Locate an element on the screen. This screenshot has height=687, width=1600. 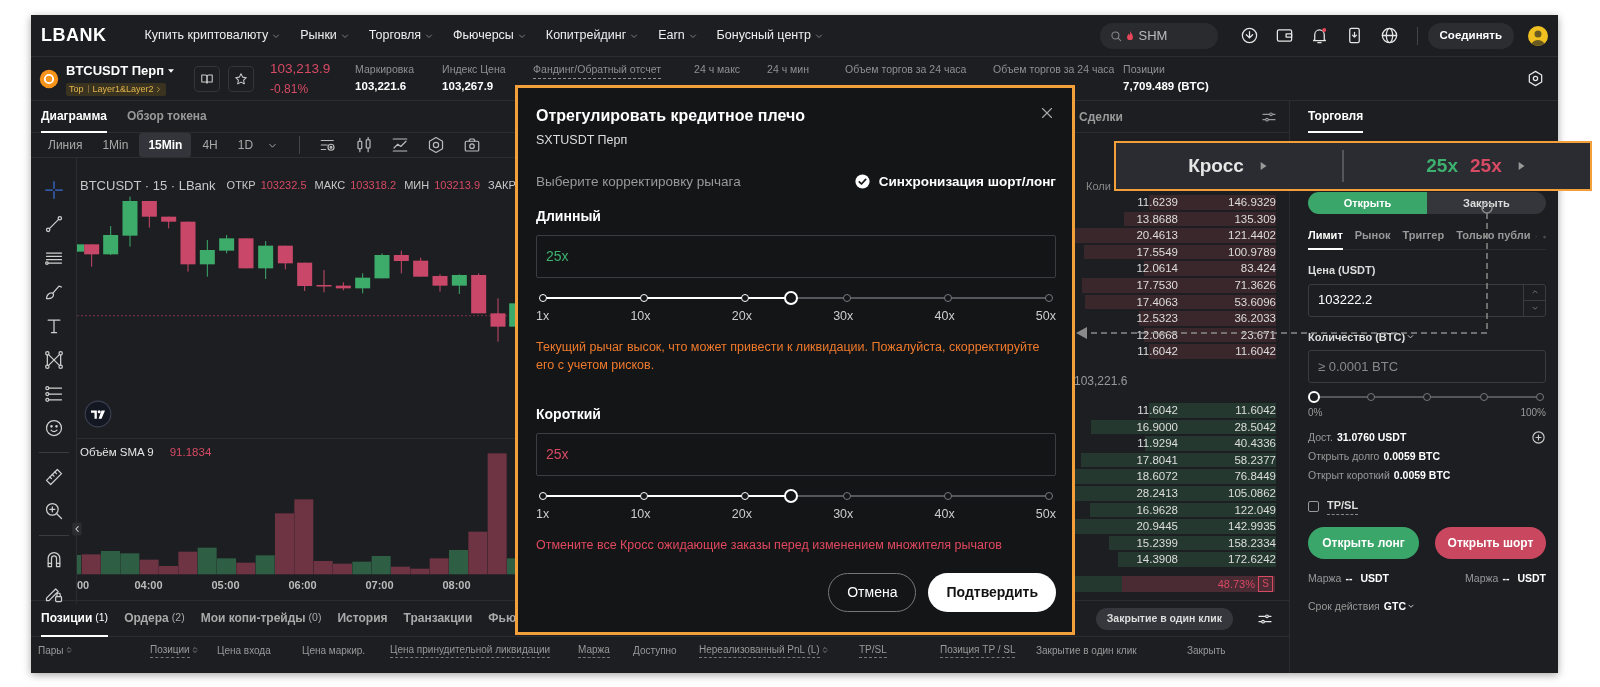
settings-icon is located at coordinates (1535, 78).